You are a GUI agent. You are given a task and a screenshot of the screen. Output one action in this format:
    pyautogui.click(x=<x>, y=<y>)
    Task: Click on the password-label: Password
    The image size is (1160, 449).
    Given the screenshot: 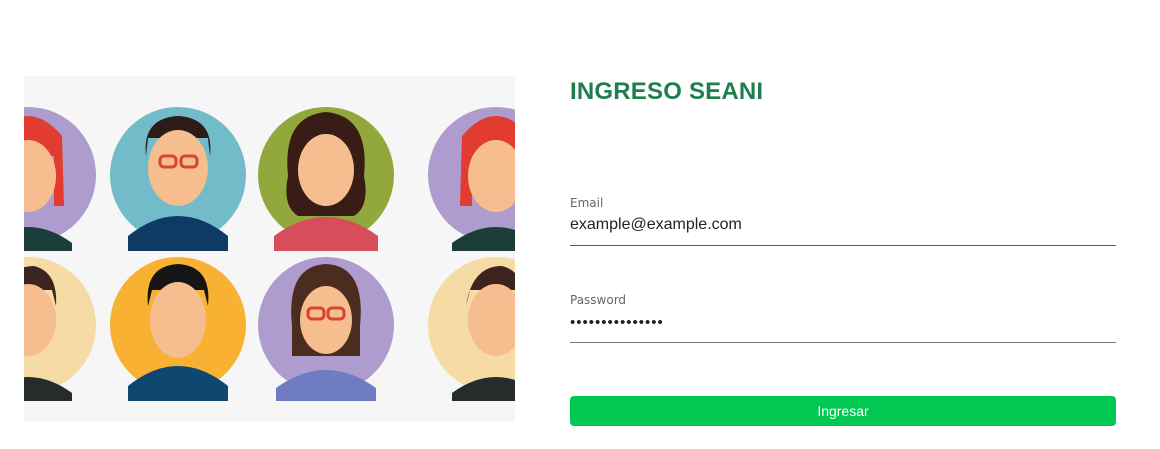 What is the action you would take?
    pyautogui.click(x=598, y=300)
    